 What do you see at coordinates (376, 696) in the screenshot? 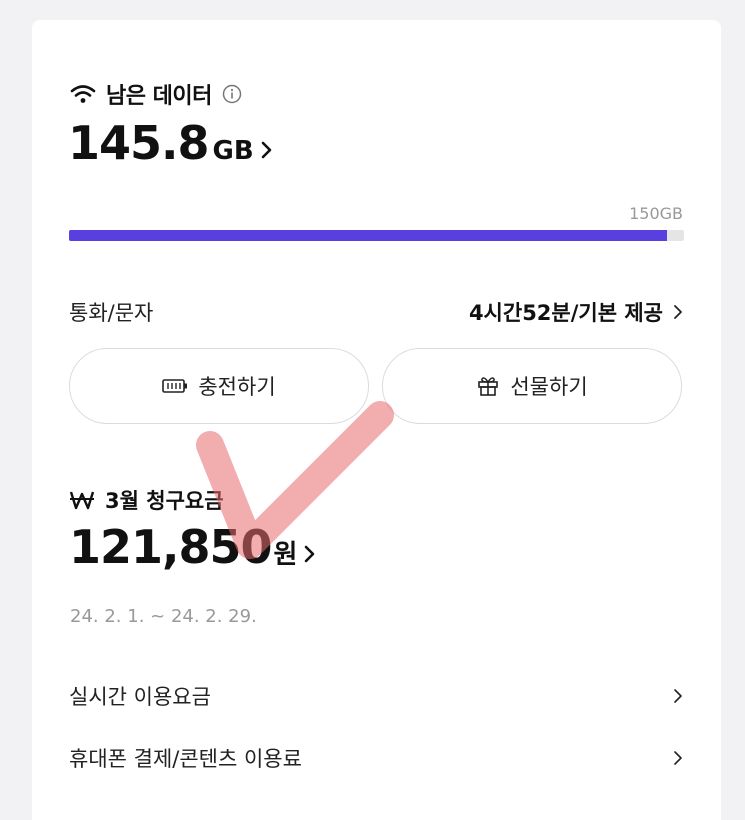
I see `menu-item-realtime-usage: 실시간 이용요금` at bounding box center [376, 696].